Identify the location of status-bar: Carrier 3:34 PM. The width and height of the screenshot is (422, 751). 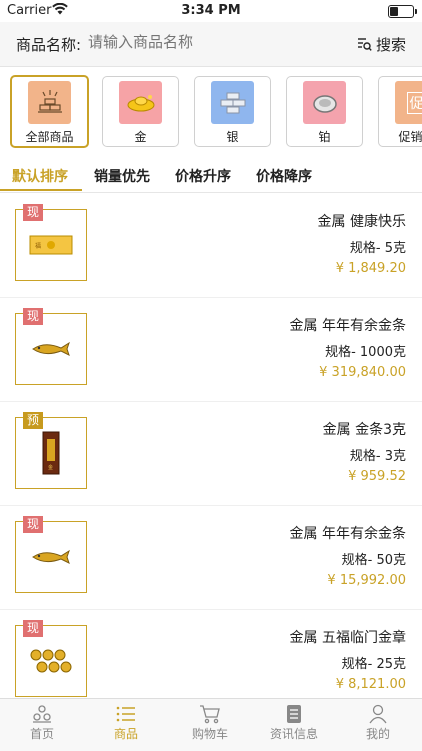
(211, 11).